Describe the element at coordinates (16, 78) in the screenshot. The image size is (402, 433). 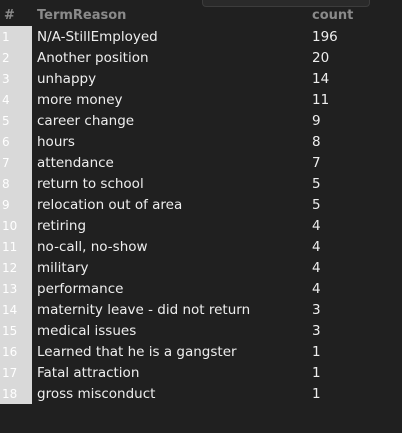
I see `row-index-cell: 3` at that location.